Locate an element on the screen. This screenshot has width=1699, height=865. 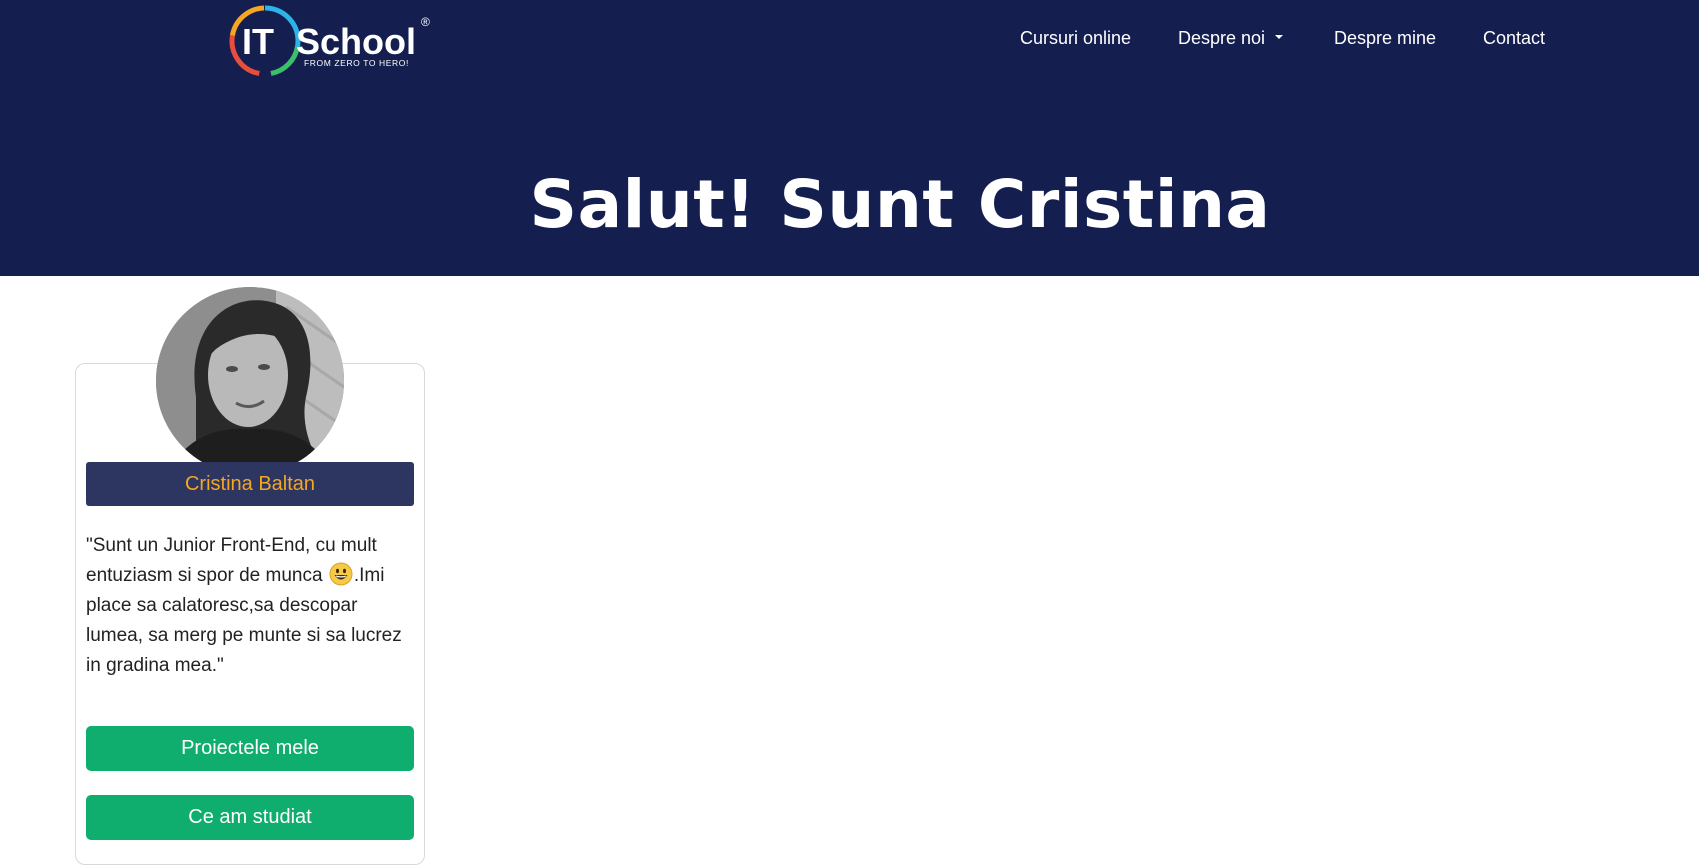
nav-contact: Contact is located at coordinates (1514, 38).